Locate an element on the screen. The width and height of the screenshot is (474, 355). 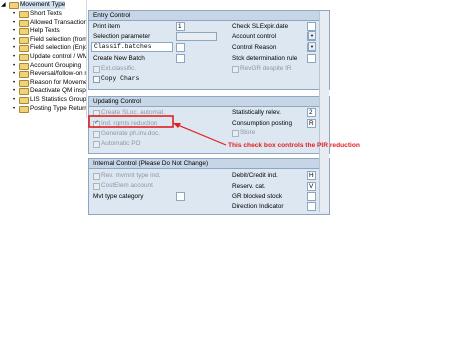
highlight-box is located at coordinates (131, 121).